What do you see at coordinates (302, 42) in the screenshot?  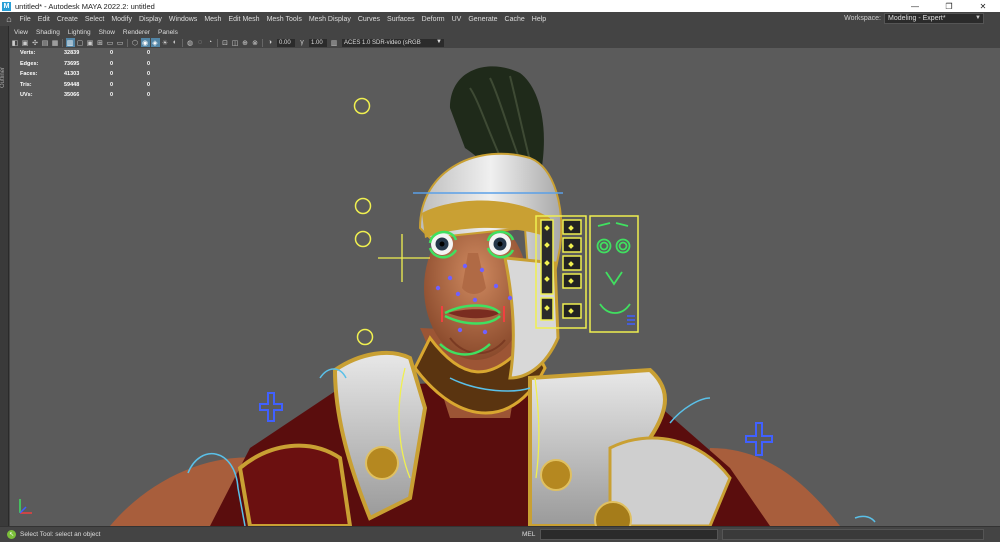 I see `gamma-icon: γ` at bounding box center [302, 42].